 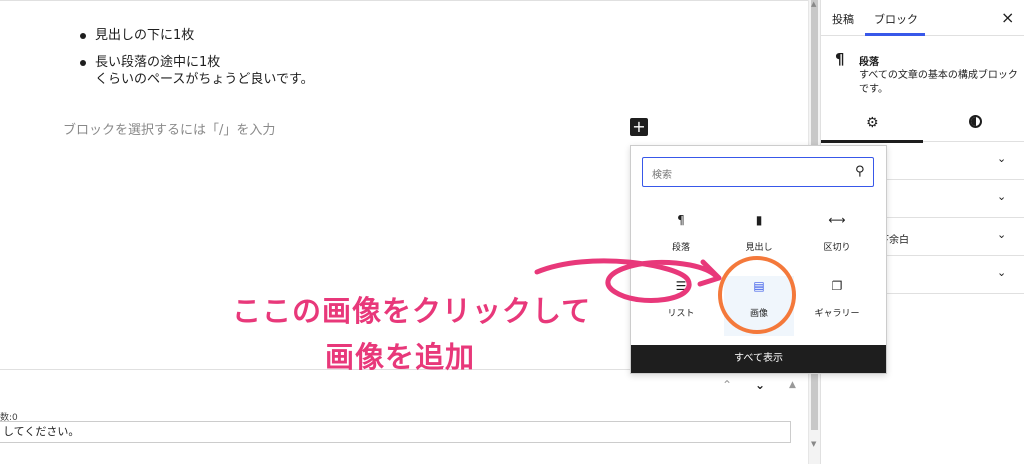 I want to click on paragraph-text: くらいのペースがちょうど良いです。, so click(x=204, y=80).